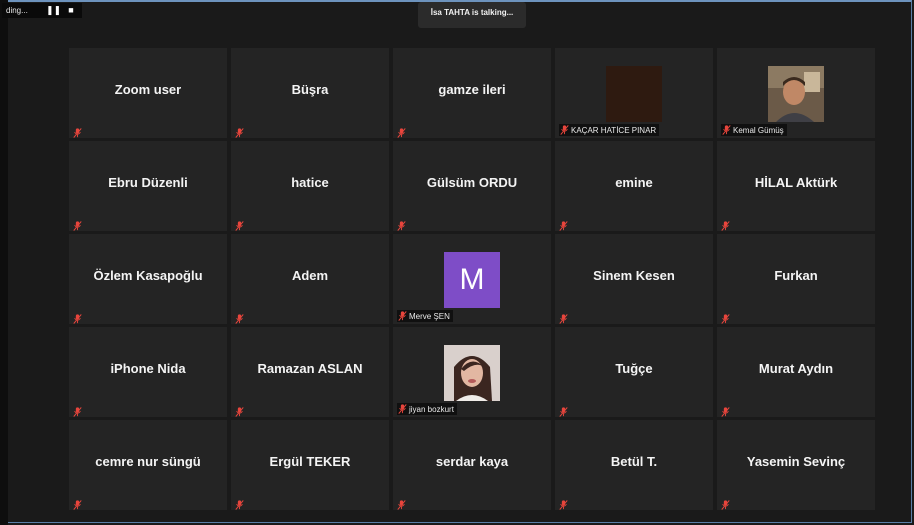 This screenshot has height=525, width=914. I want to click on participant-name: Merve ŞEN, so click(429, 316).